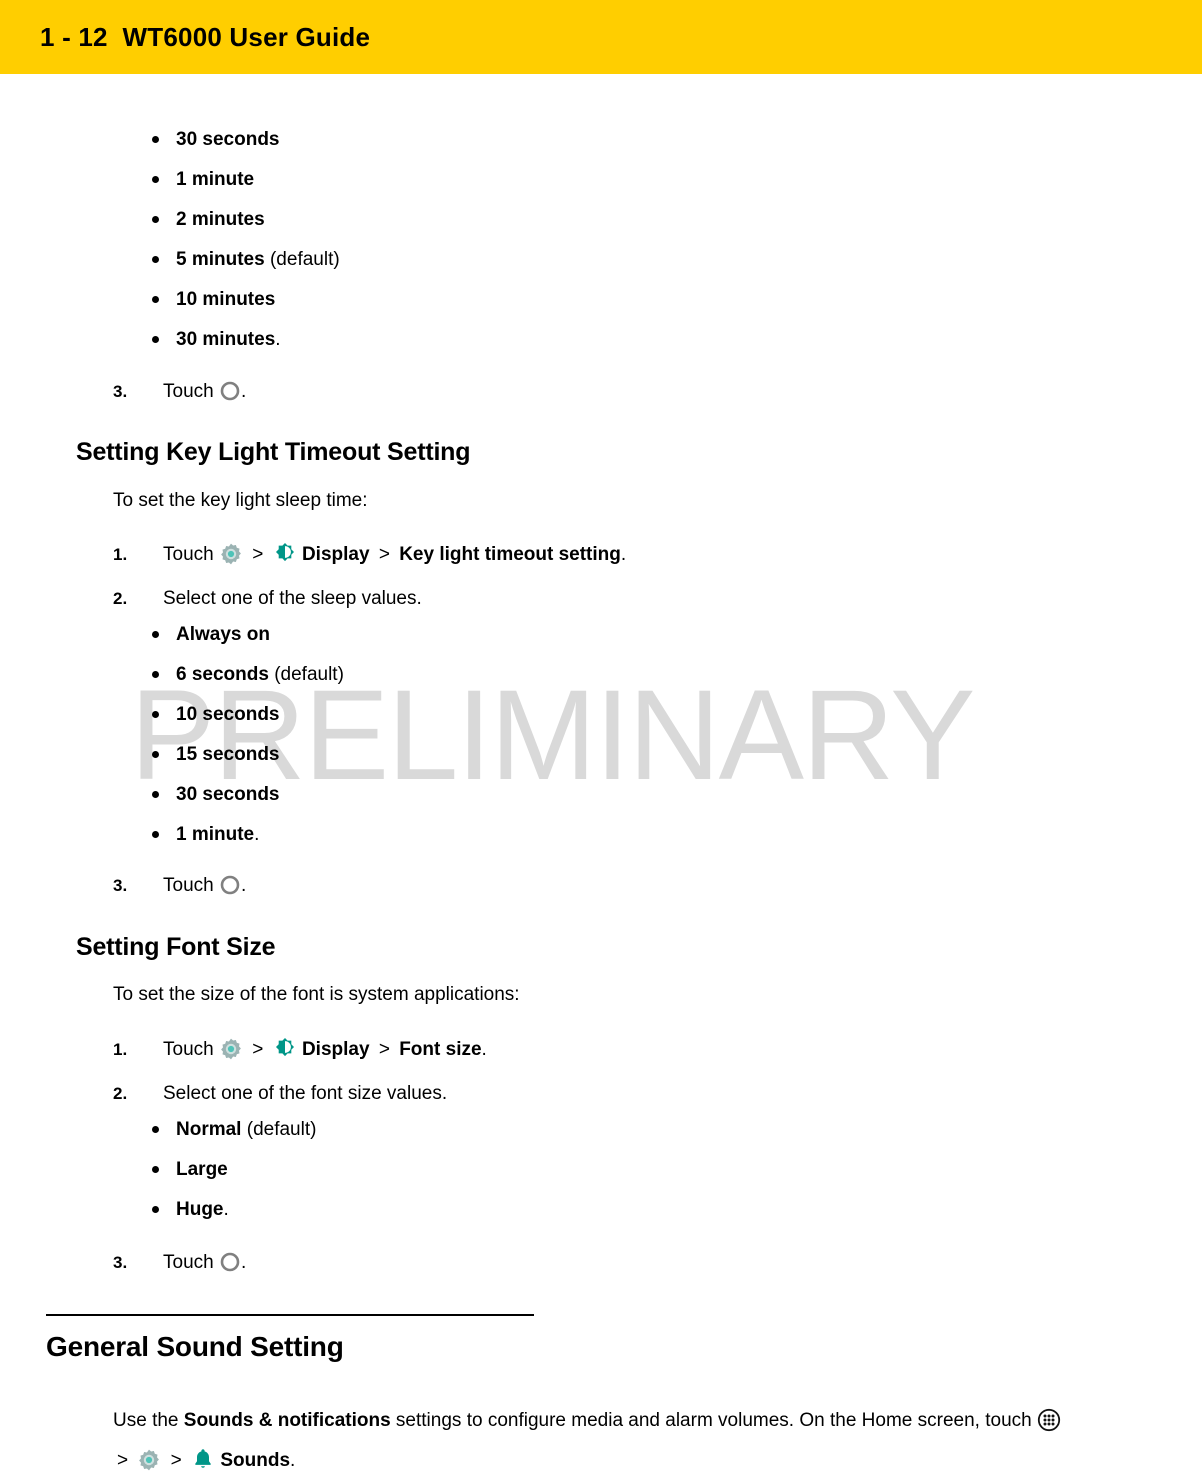 The height and width of the screenshot is (1481, 1202). Describe the element at coordinates (488, 886) in the screenshot. I see `step-touch-home-2: 3. Touch .` at that location.